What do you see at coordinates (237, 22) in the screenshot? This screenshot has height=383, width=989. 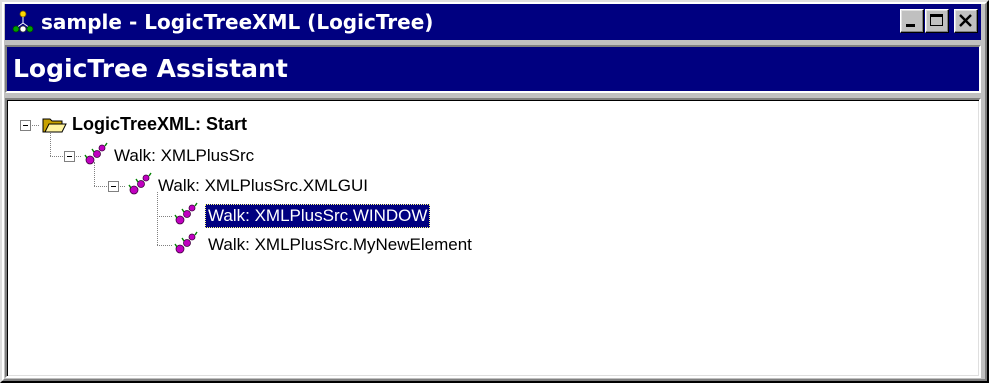 I see `window-title: sample - LogicTreeXML (LogicTree)` at bounding box center [237, 22].